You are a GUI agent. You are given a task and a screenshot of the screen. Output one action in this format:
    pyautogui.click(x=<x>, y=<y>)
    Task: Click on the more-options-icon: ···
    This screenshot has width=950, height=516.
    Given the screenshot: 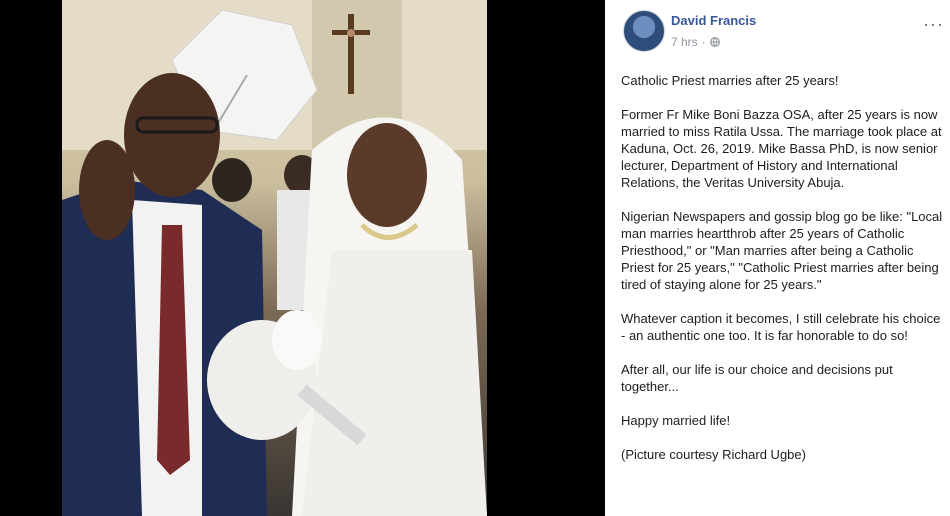 What is the action you would take?
    pyautogui.click(x=933, y=24)
    